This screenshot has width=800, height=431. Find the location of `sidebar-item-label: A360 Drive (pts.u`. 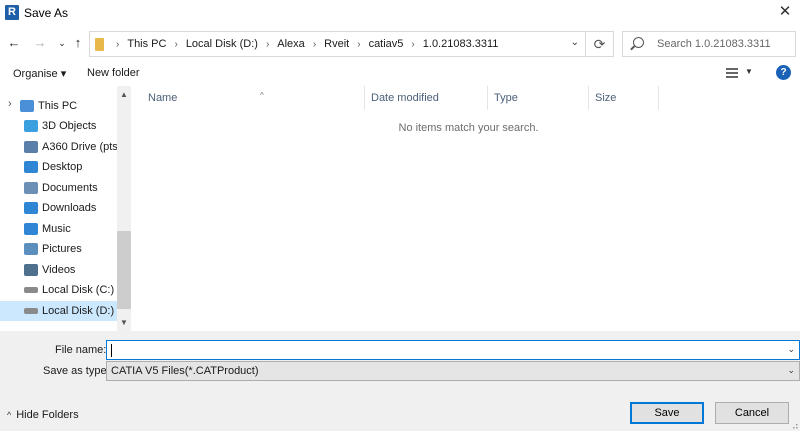

sidebar-item-label: A360 Drive (pts.u is located at coordinates (79, 147).